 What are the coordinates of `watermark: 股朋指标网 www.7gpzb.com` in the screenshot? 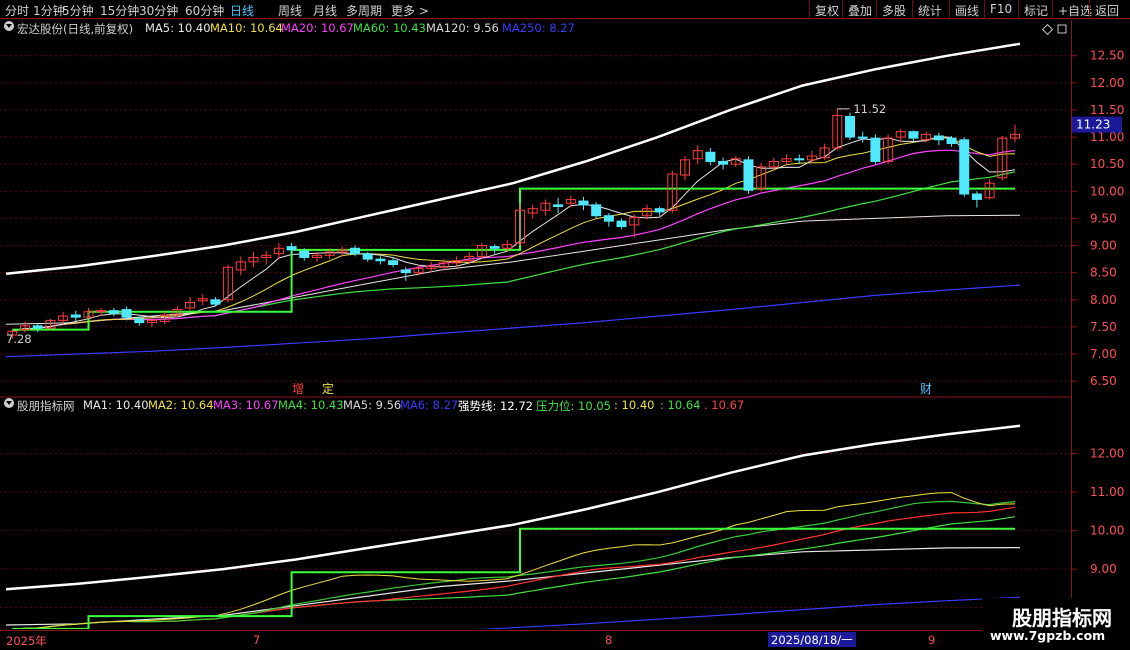 It's located at (1056, 624).